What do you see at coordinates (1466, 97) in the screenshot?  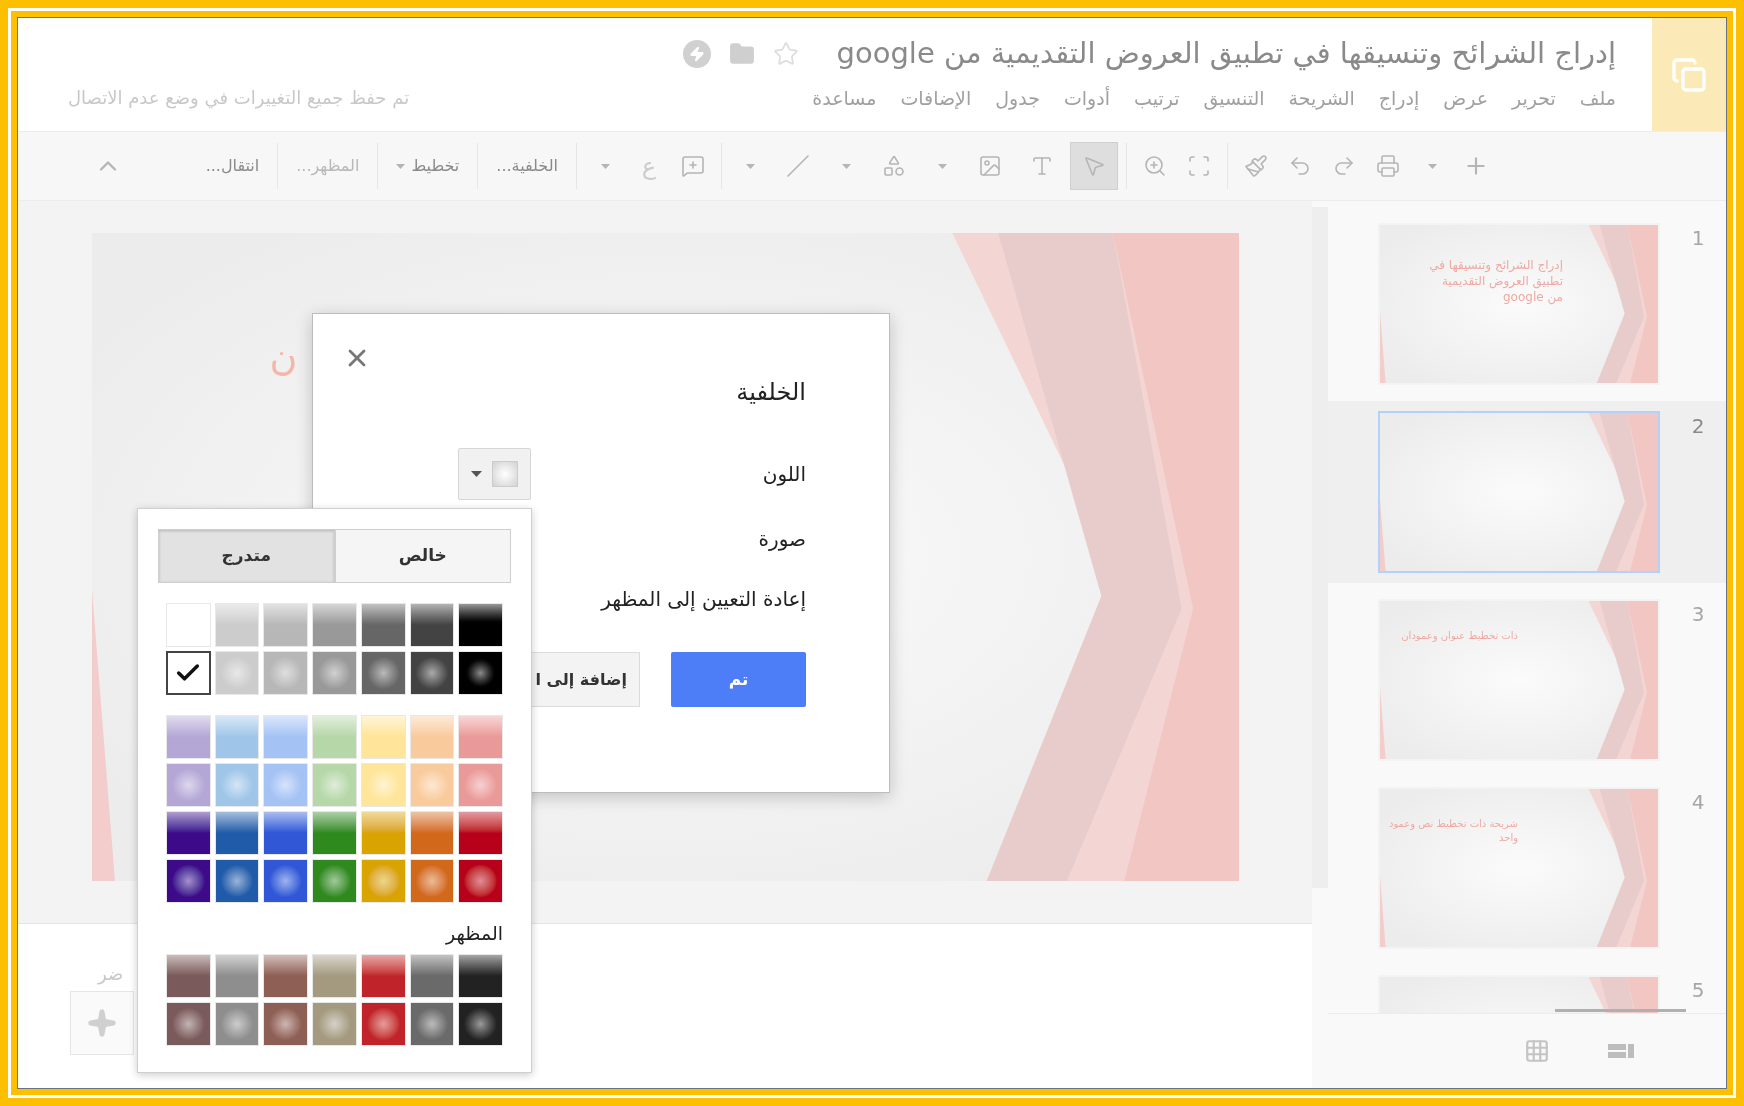 I see `menu-item: عرض` at bounding box center [1466, 97].